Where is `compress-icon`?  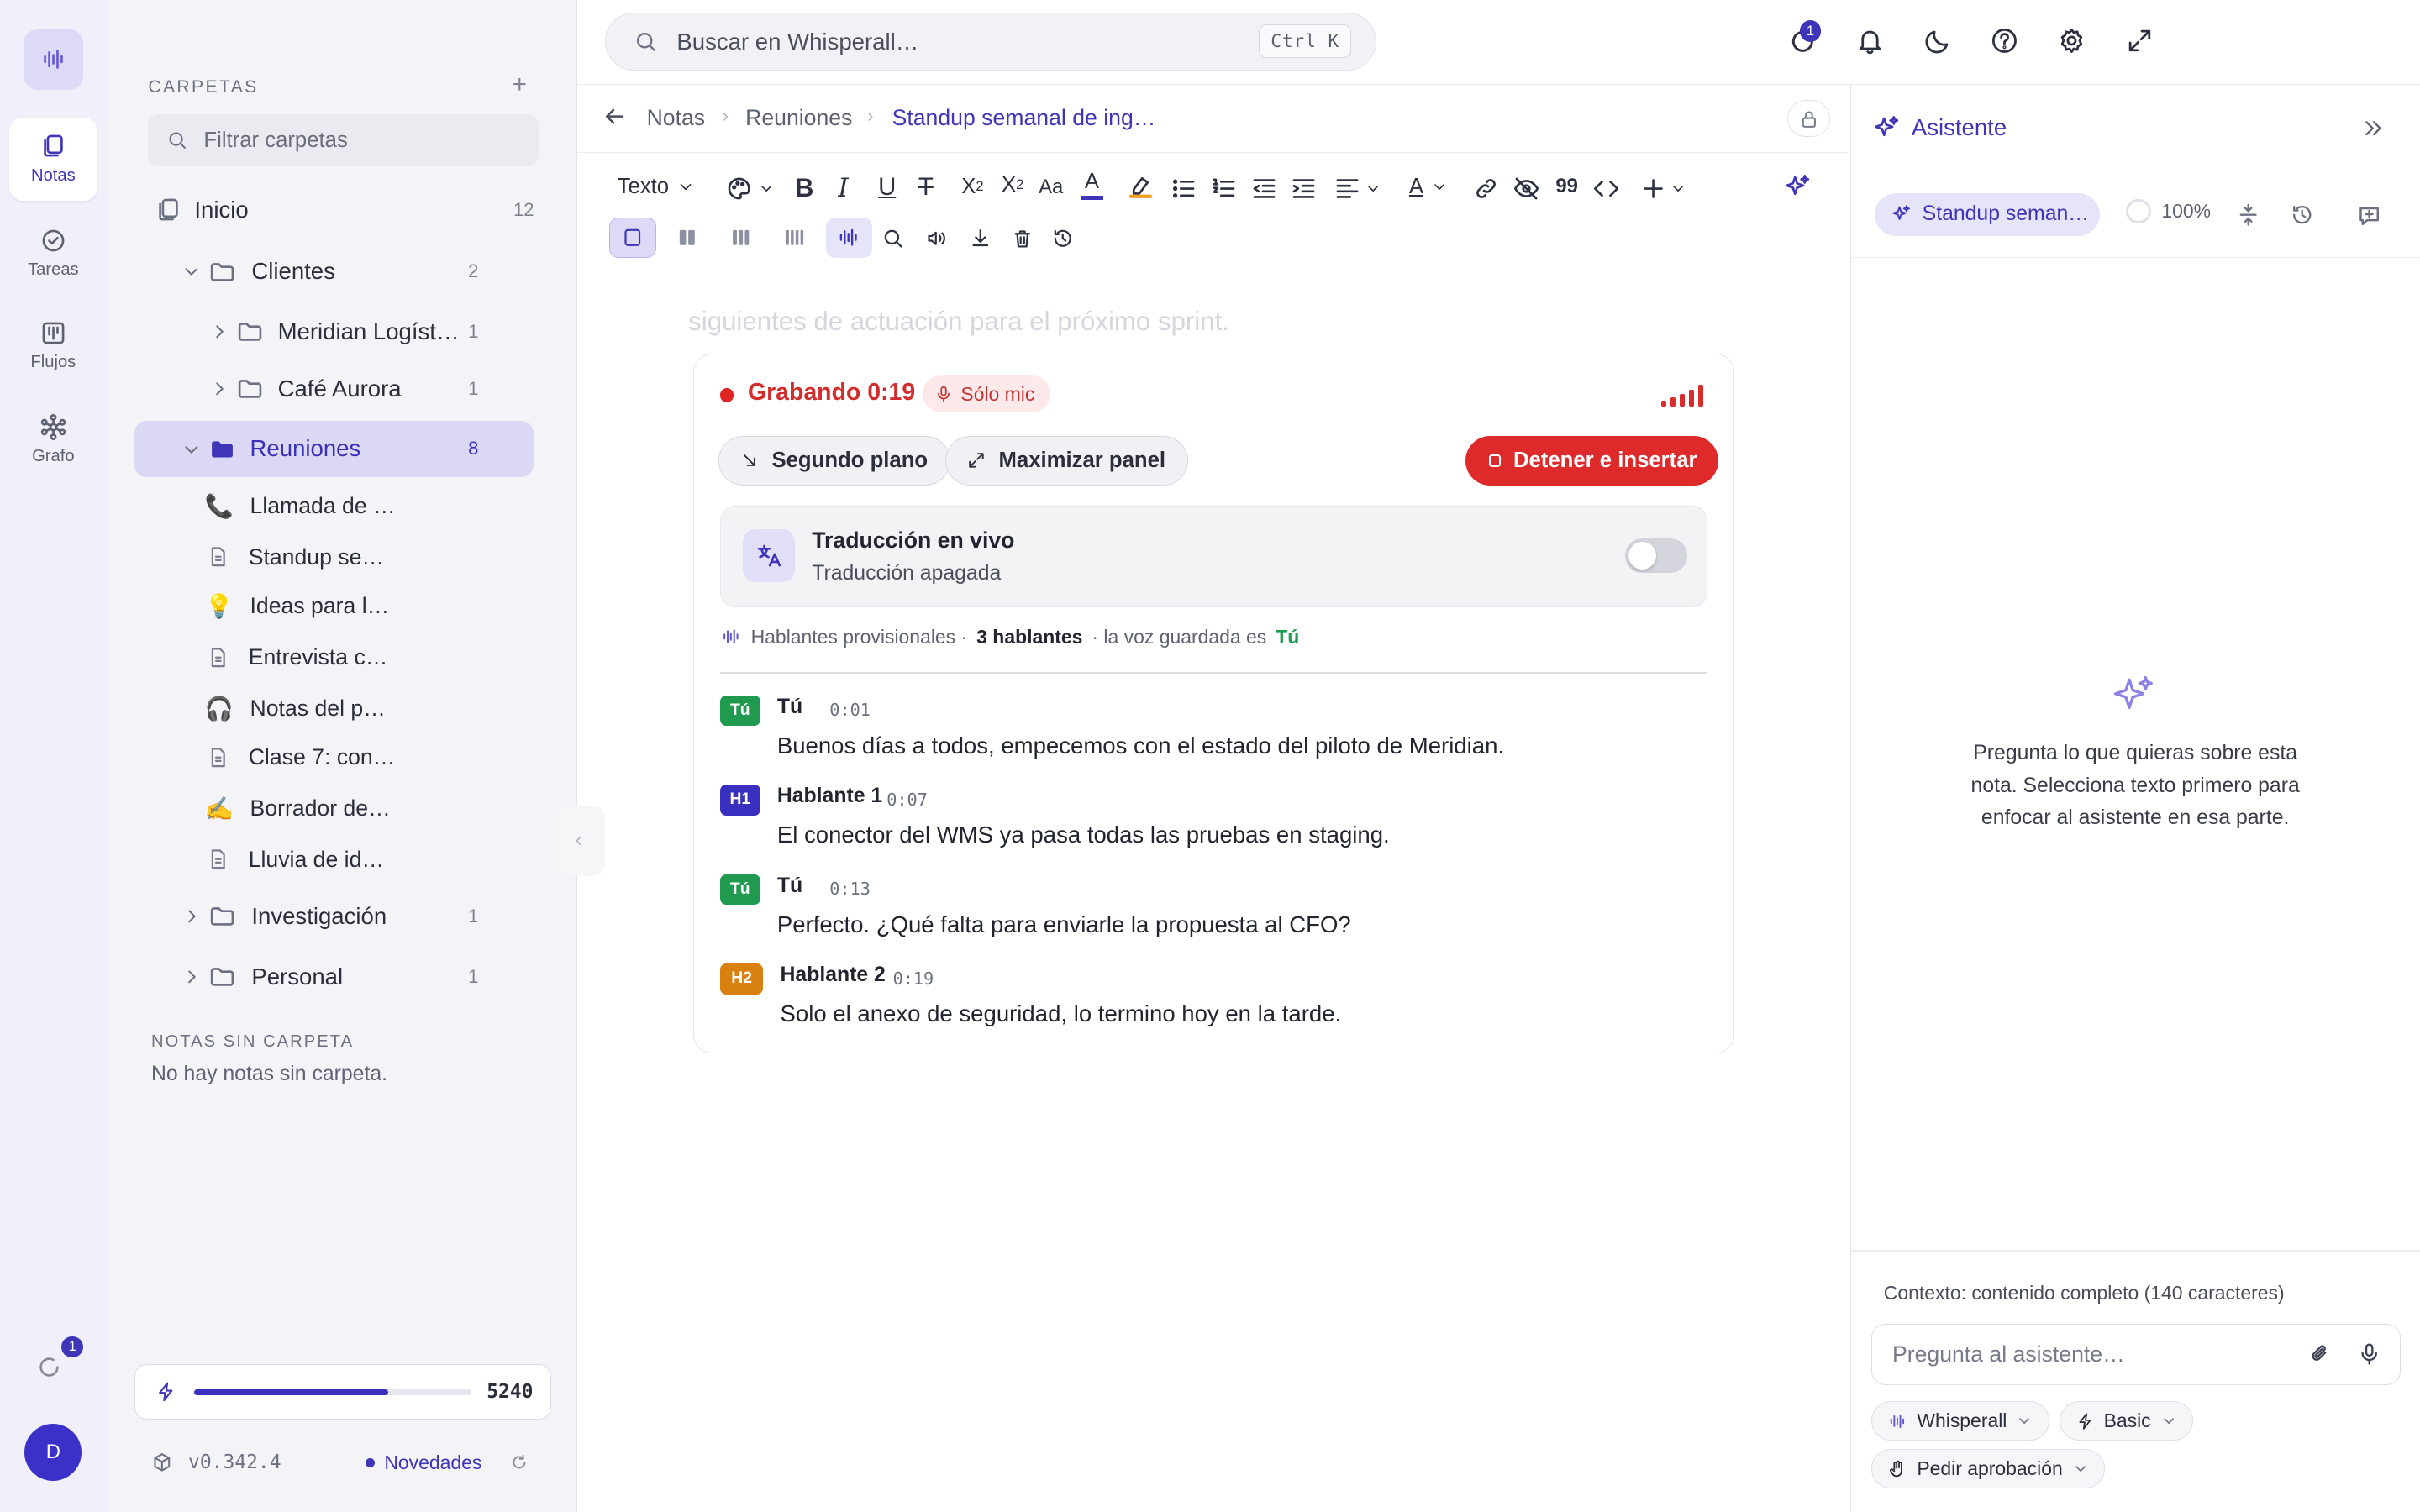 compress-icon is located at coordinates (2248, 214).